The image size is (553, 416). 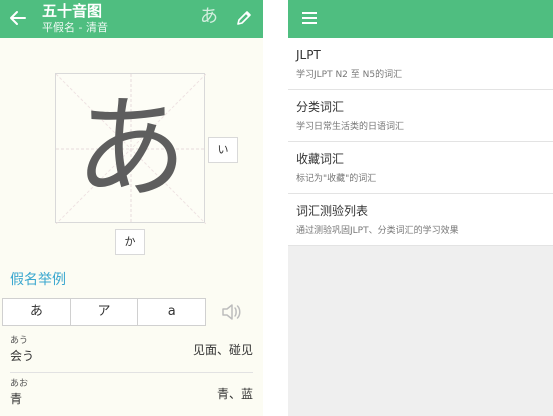 What do you see at coordinates (420, 168) in the screenshot?
I see `menu-item-favorites: 收藏词汇 标记为"收藏"的词汇` at bounding box center [420, 168].